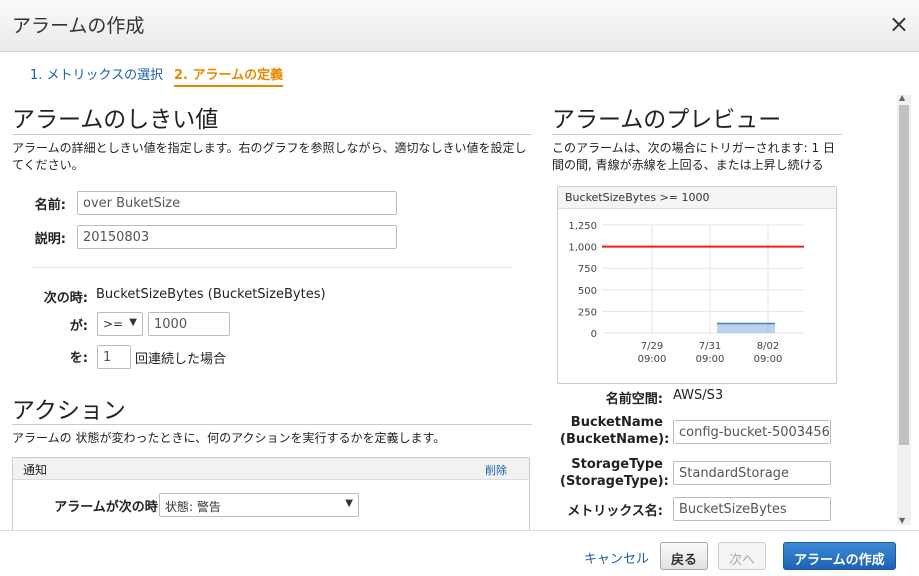 This screenshot has height=576, width=919. What do you see at coordinates (587, 312) in the screenshot?
I see `y-tick-label: 250` at bounding box center [587, 312].